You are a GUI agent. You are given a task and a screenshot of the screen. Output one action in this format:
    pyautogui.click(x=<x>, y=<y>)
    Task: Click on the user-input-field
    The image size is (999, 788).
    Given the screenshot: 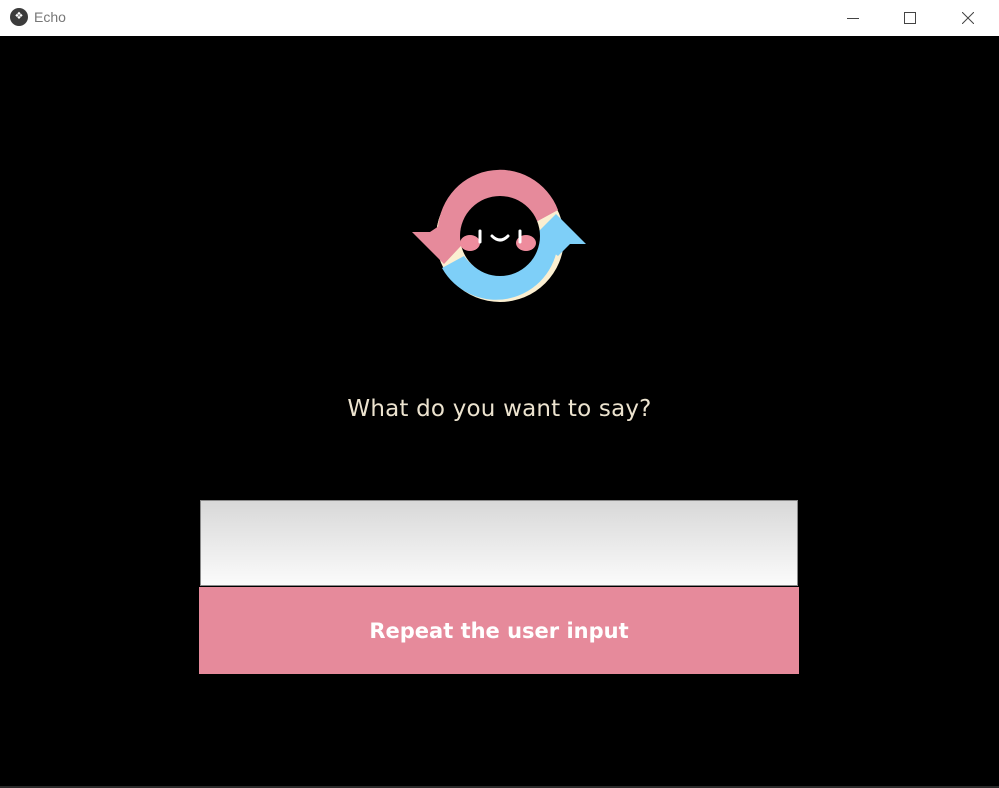 What is the action you would take?
    pyautogui.click(x=499, y=543)
    